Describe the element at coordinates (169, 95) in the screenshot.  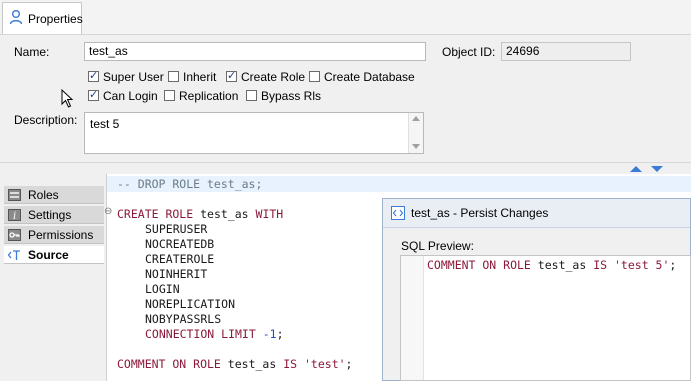
I see `replication-checkbox` at that location.